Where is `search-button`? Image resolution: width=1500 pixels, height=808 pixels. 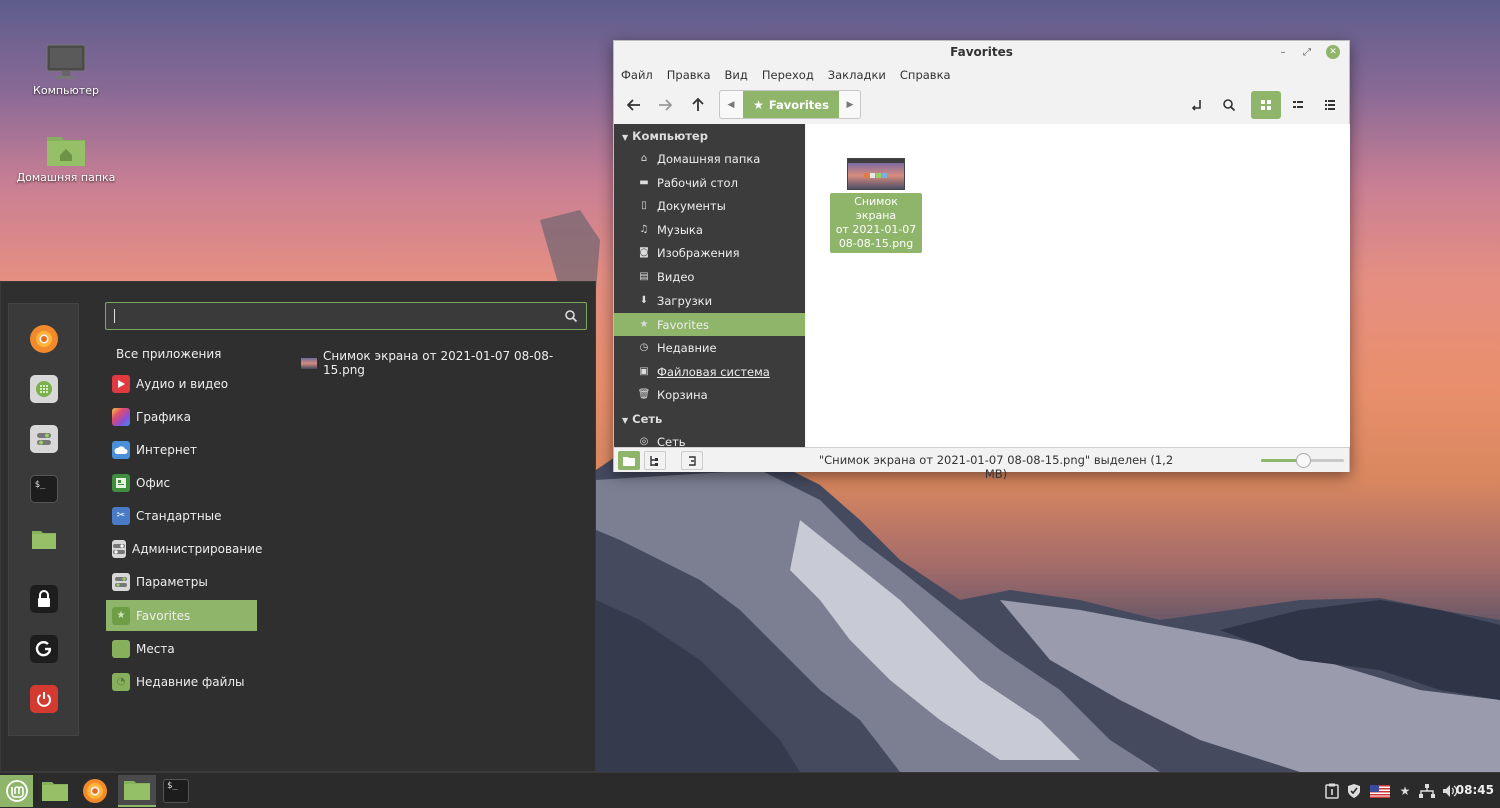 search-button is located at coordinates (1229, 105).